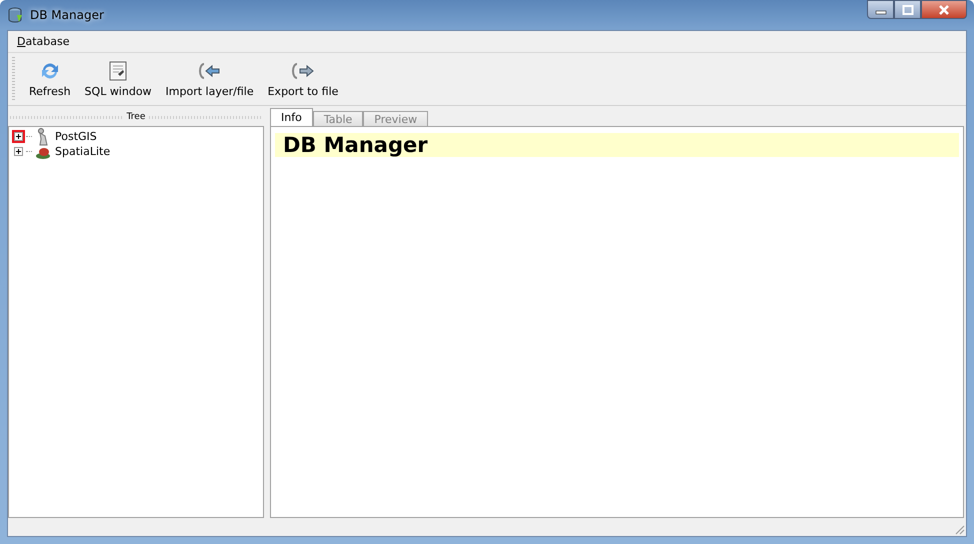 The image size is (974, 544). I want to click on close-button, so click(944, 9).